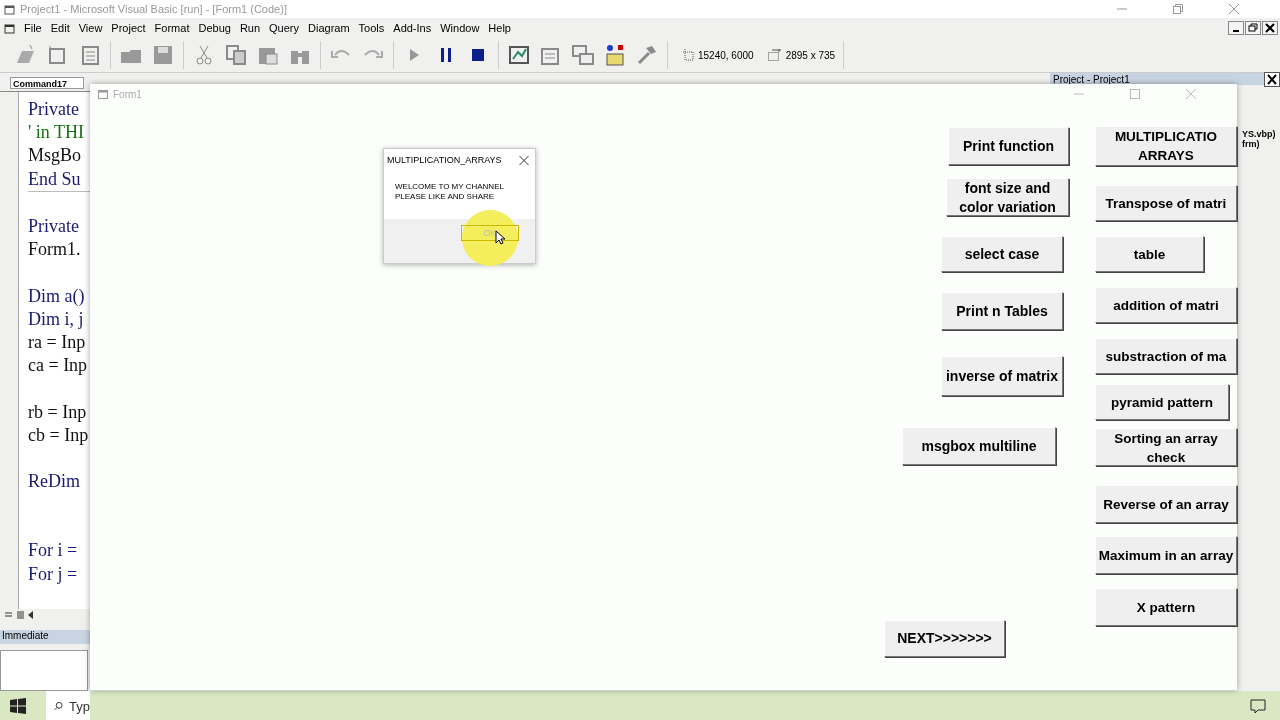  I want to click on form-button: inverse of matrix, so click(1002, 376).